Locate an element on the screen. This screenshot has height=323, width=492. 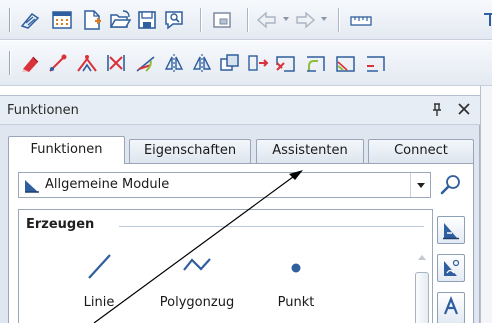
chevron-down-icon is located at coordinates (420, 185).